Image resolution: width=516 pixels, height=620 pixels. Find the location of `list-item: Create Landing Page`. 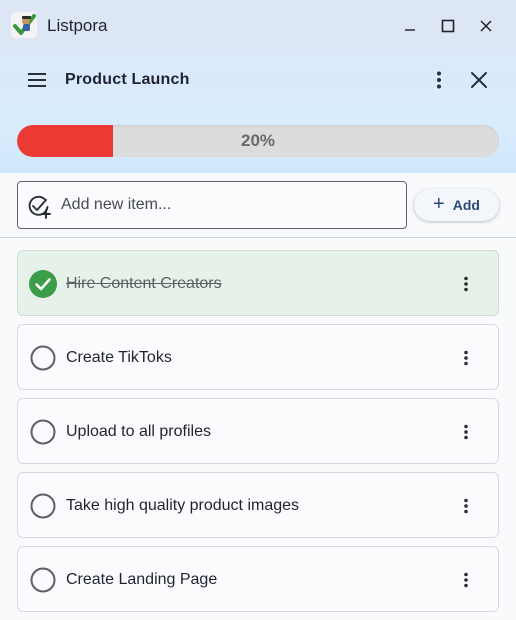

list-item: Create Landing Page is located at coordinates (258, 579).